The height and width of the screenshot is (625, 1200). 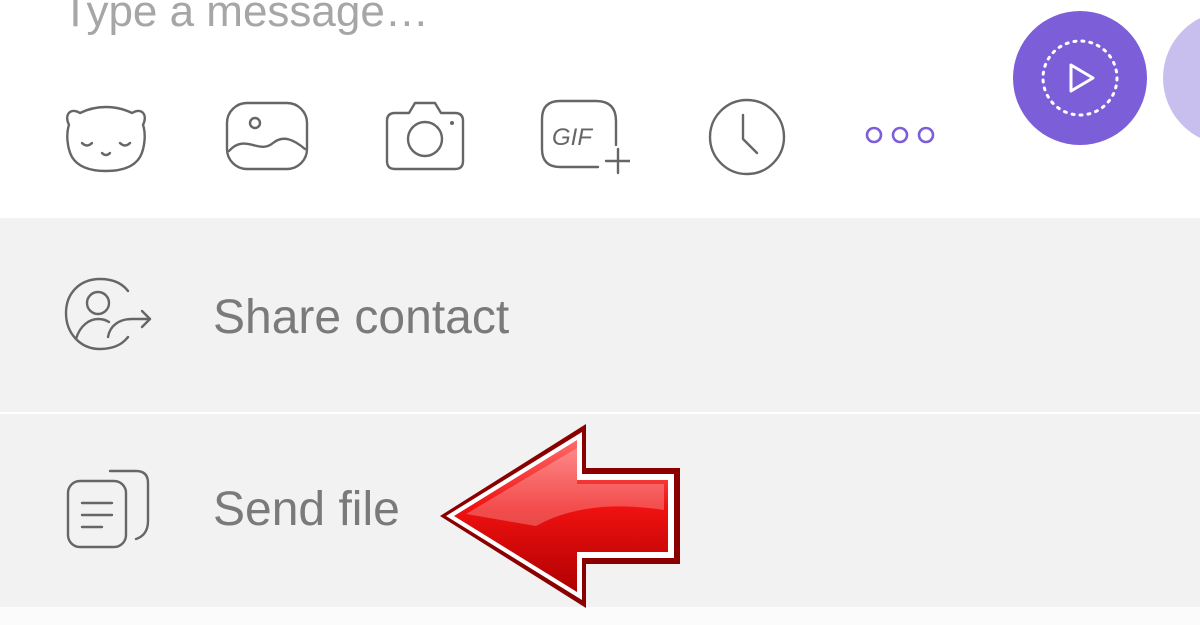 What do you see at coordinates (502, 20) in the screenshot?
I see `message-input` at bounding box center [502, 20].